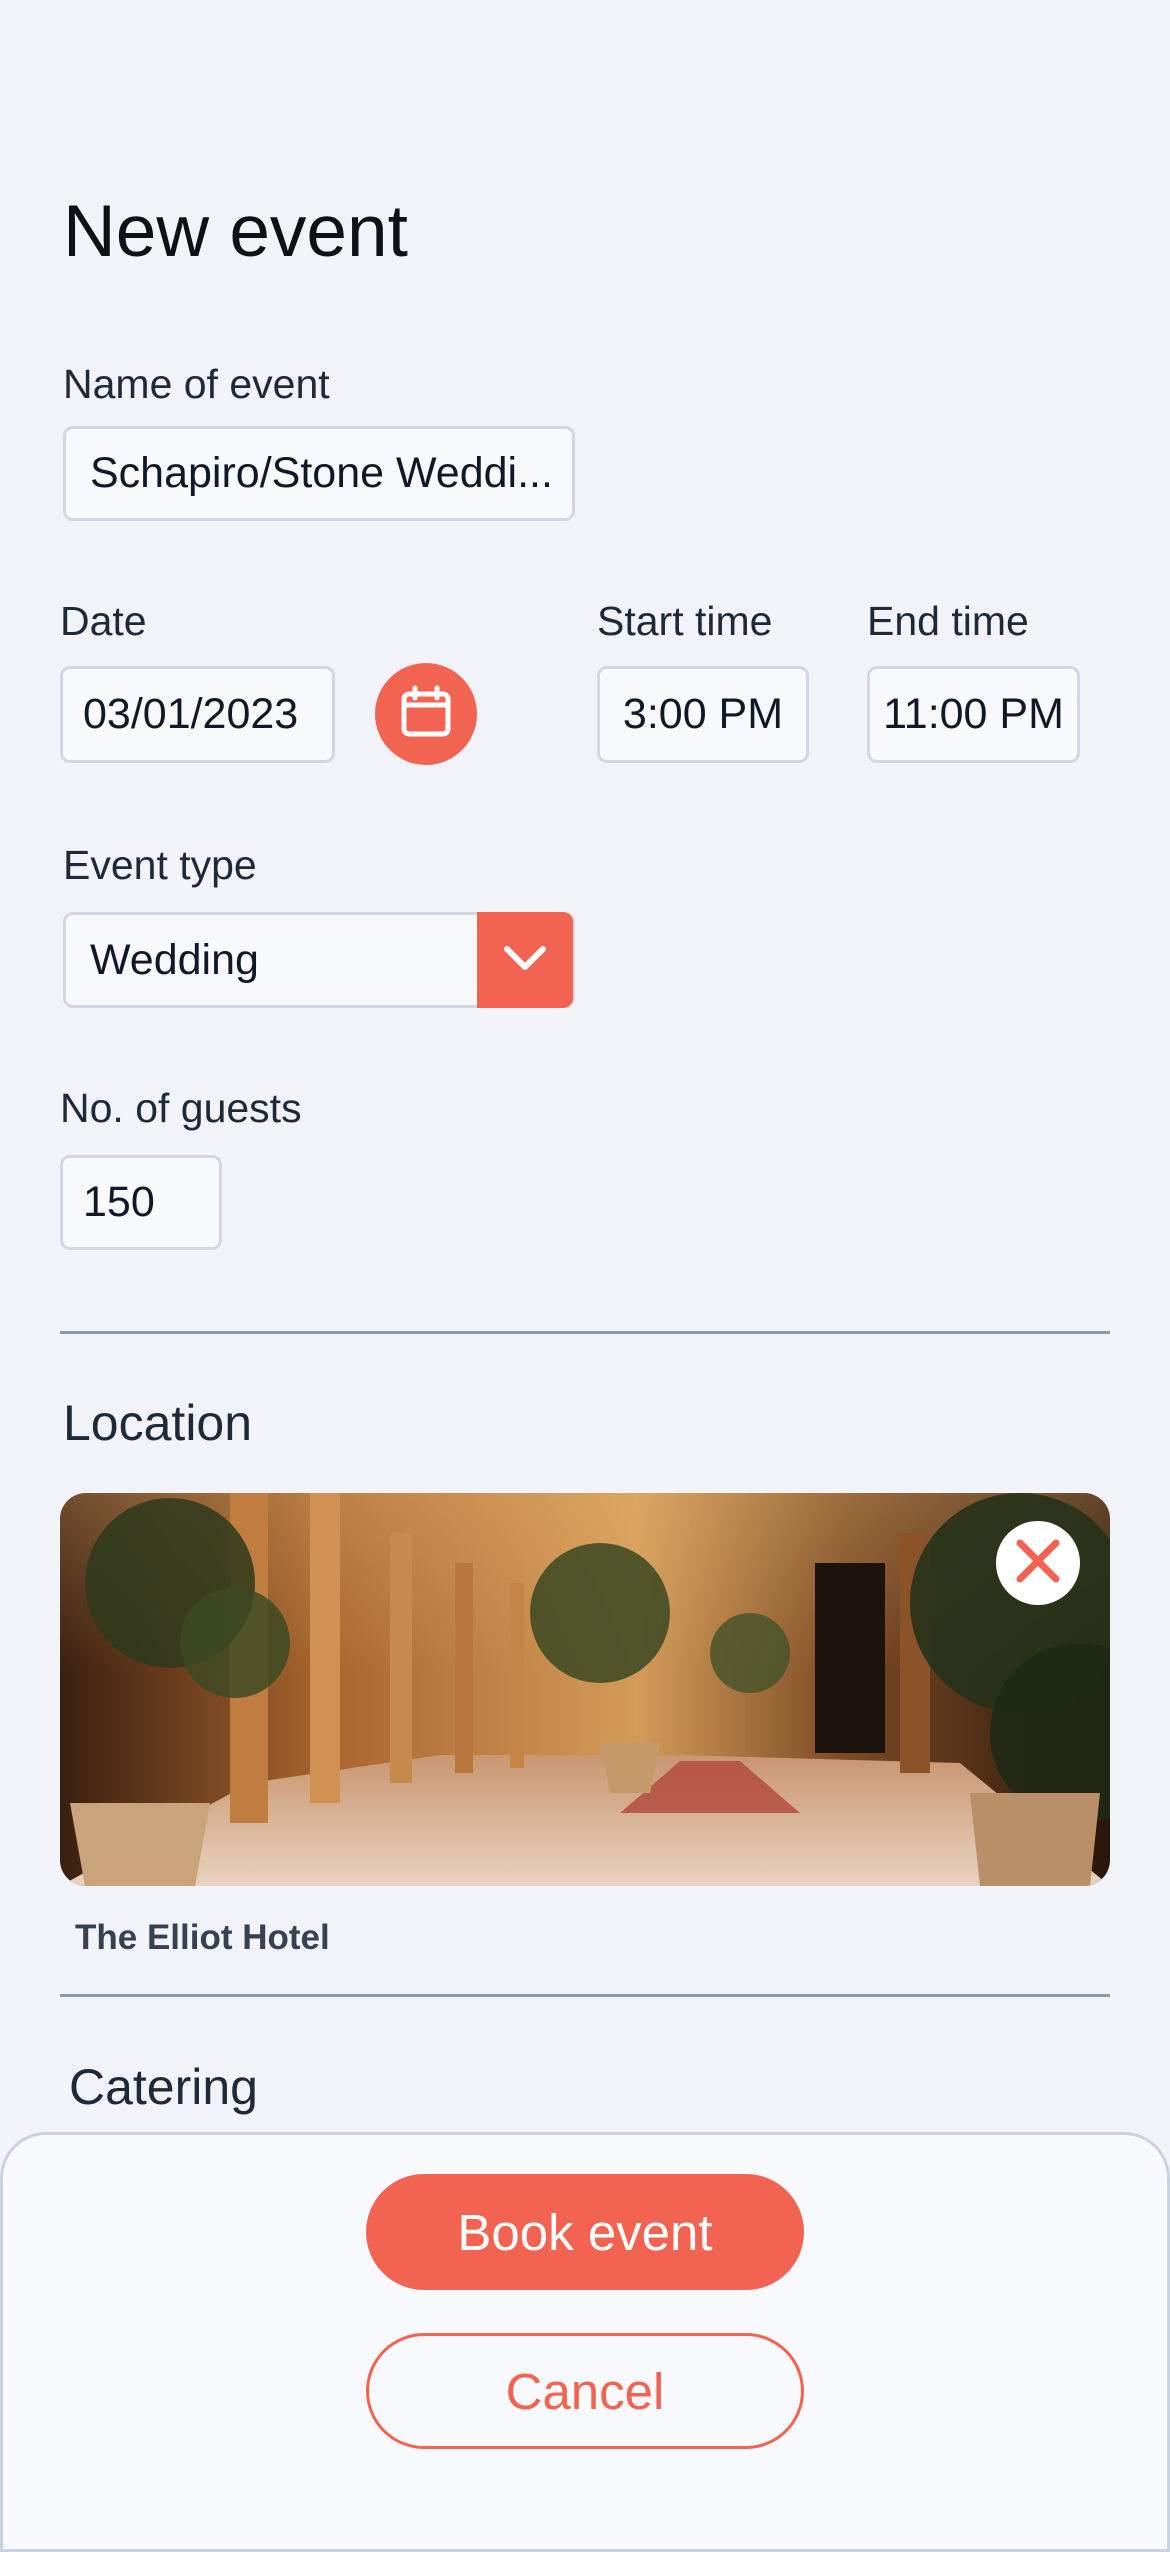 The width and height of the screenshot is (1170, 2552). I want to click on date-value: 03/01/2023, so click(191, 714).